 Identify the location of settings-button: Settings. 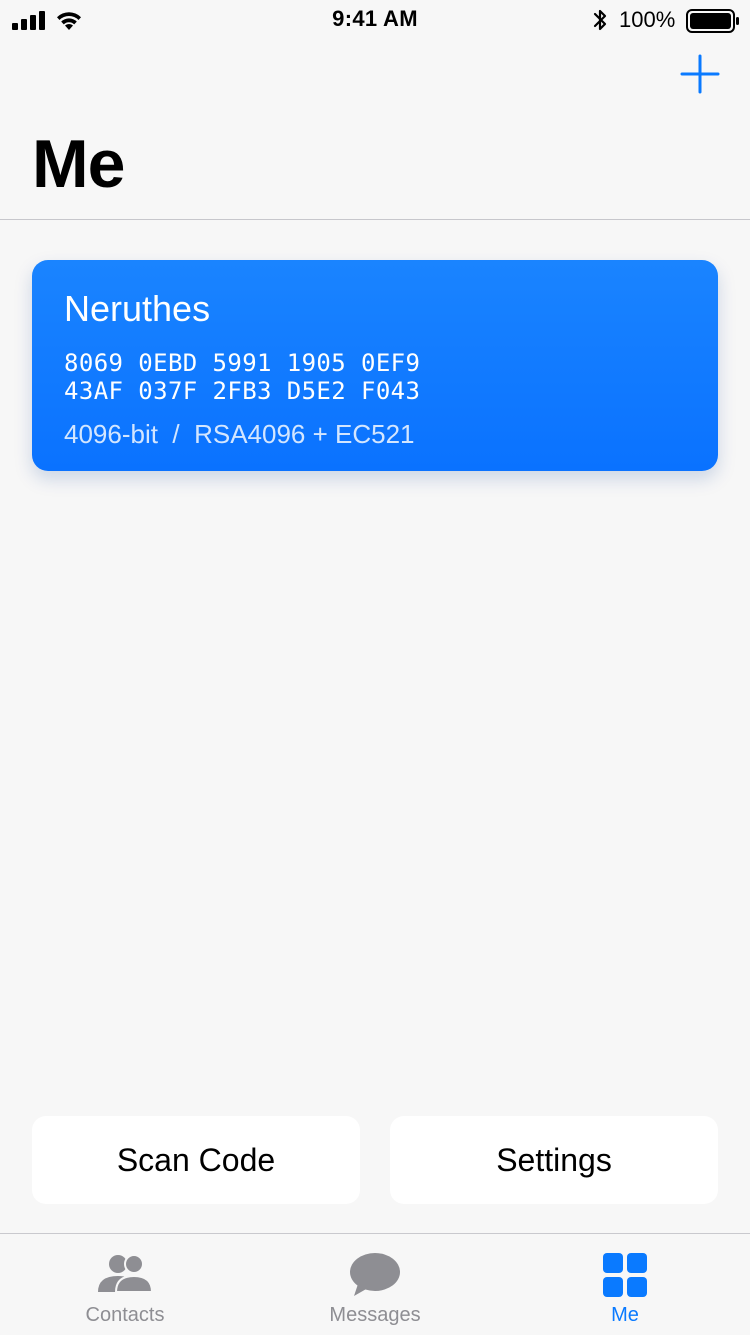
(554, 1160).